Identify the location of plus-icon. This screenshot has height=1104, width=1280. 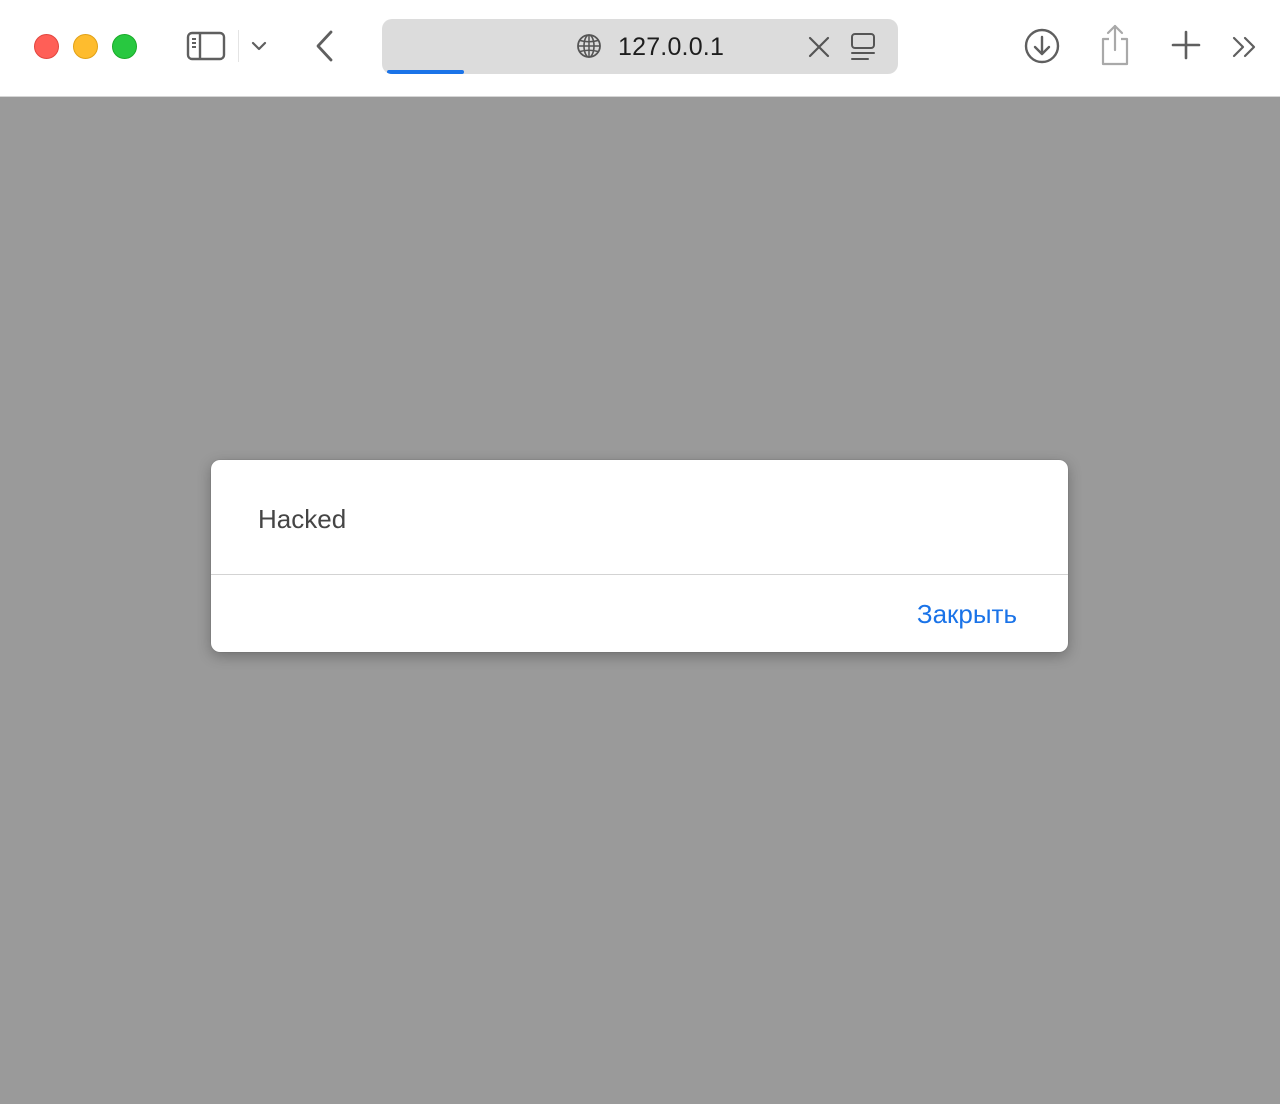
(1186, 45).